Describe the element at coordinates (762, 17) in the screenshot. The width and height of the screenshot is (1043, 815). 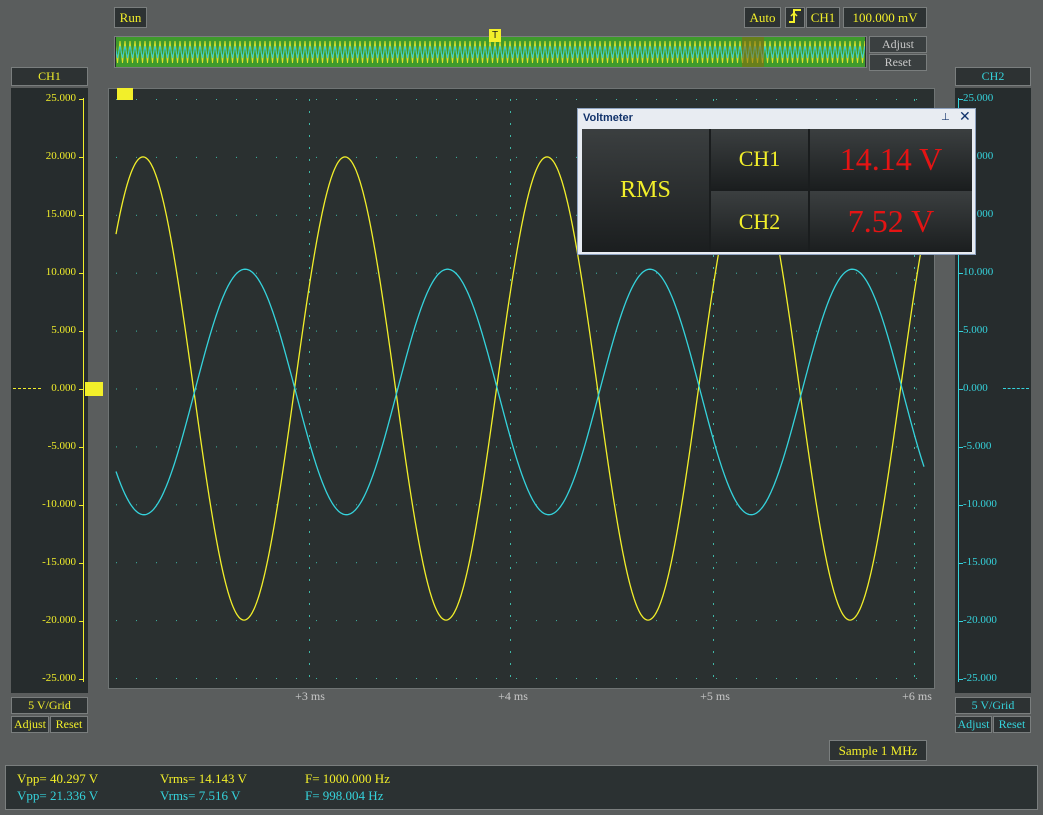
I see `trigger-mode-button: Auto` at that location.